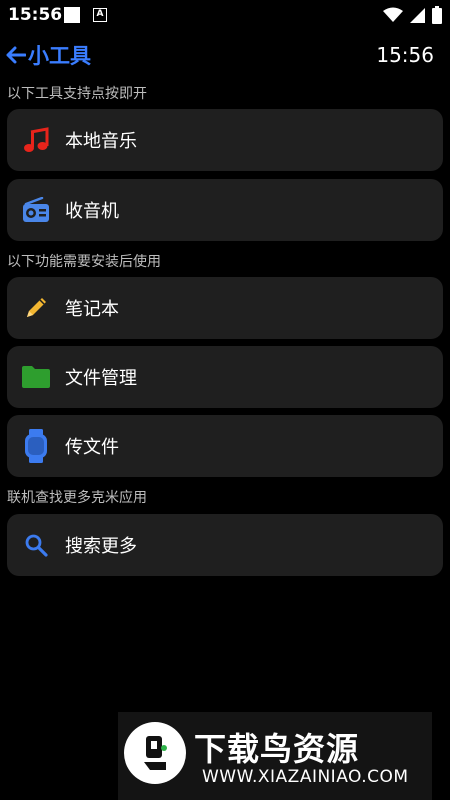 This screenshot has height=800, width=450. I want to click on signal-icon, so click(417, 15).